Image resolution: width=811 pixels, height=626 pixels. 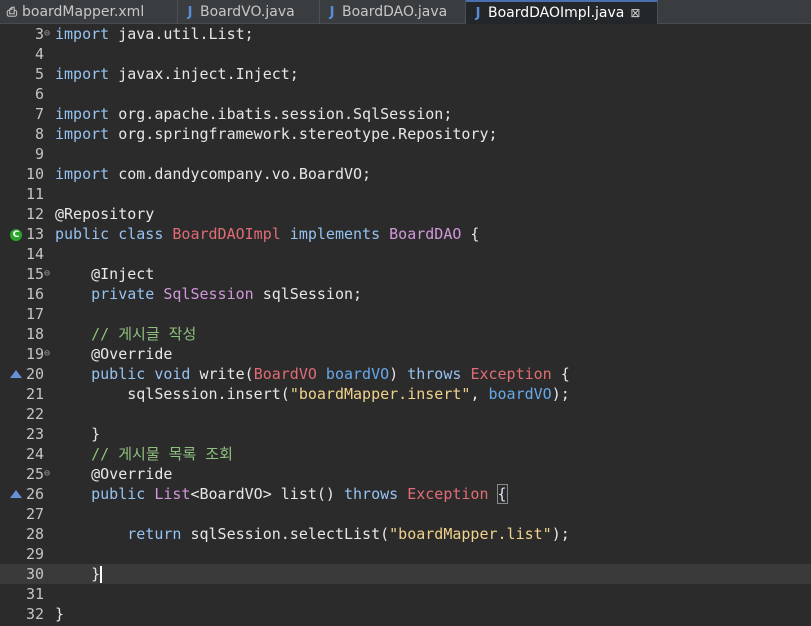 What do you see at coordinates (405, 434) in the screenshot?
I see `code-line: 23 }` at bounding box center [405, 434].